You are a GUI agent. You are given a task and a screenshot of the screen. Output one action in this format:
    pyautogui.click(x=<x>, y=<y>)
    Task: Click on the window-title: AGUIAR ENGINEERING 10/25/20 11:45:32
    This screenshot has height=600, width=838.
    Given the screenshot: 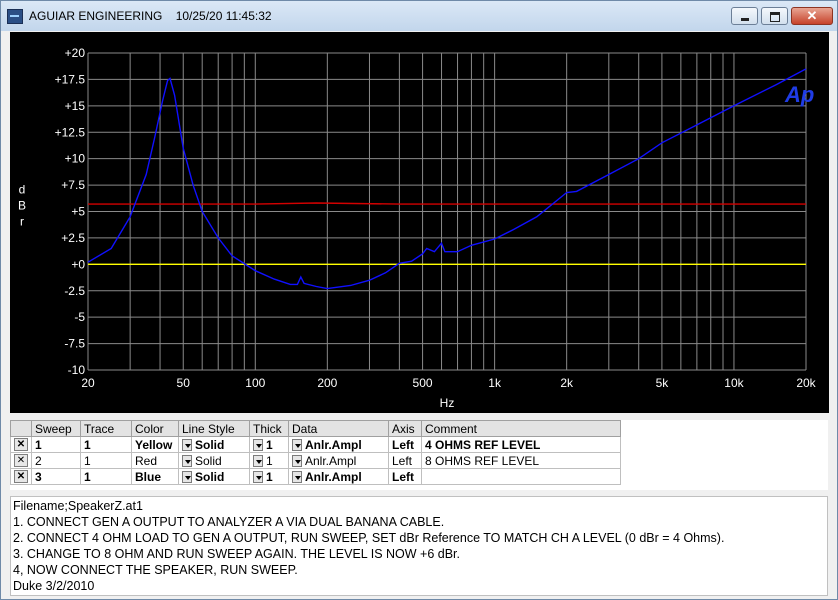 What is the action you would take?
    pyautogui.click(x=150, y=16)
    